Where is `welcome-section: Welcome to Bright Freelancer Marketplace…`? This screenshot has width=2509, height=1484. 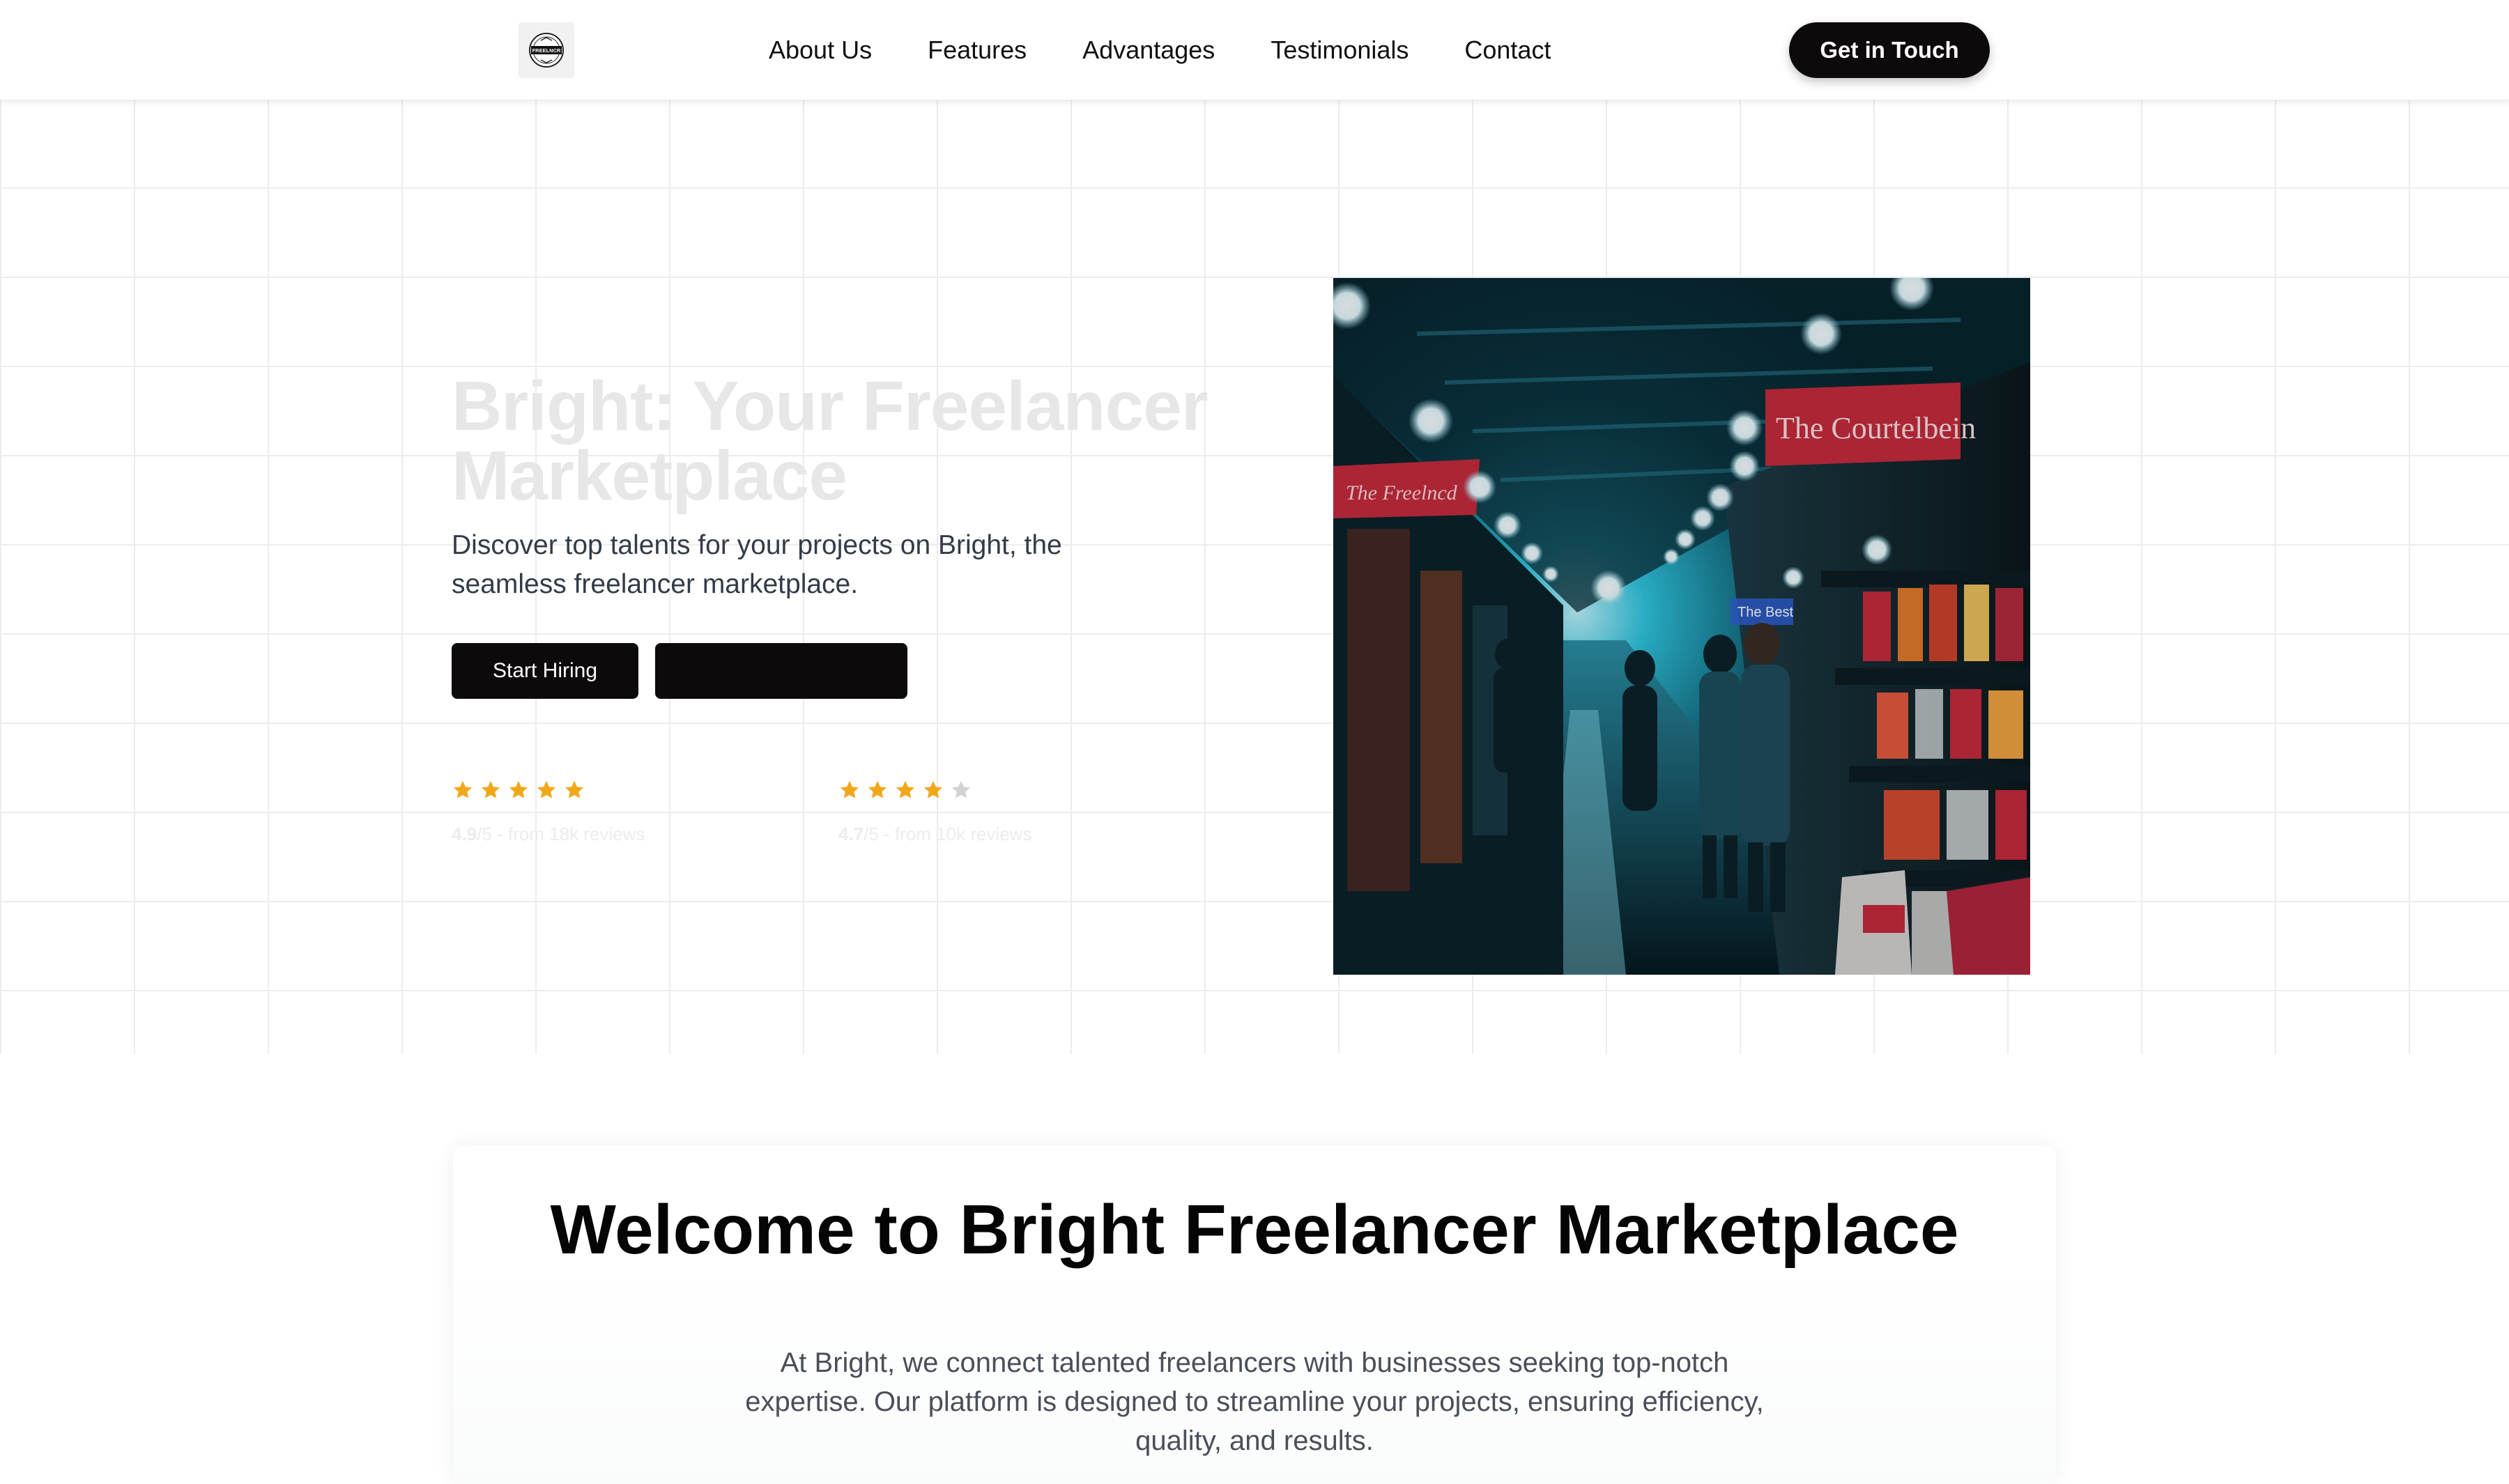
welcome-section: Welcome to Bright Freelancer Marketplace… is located at coordinates (1254, 1315).